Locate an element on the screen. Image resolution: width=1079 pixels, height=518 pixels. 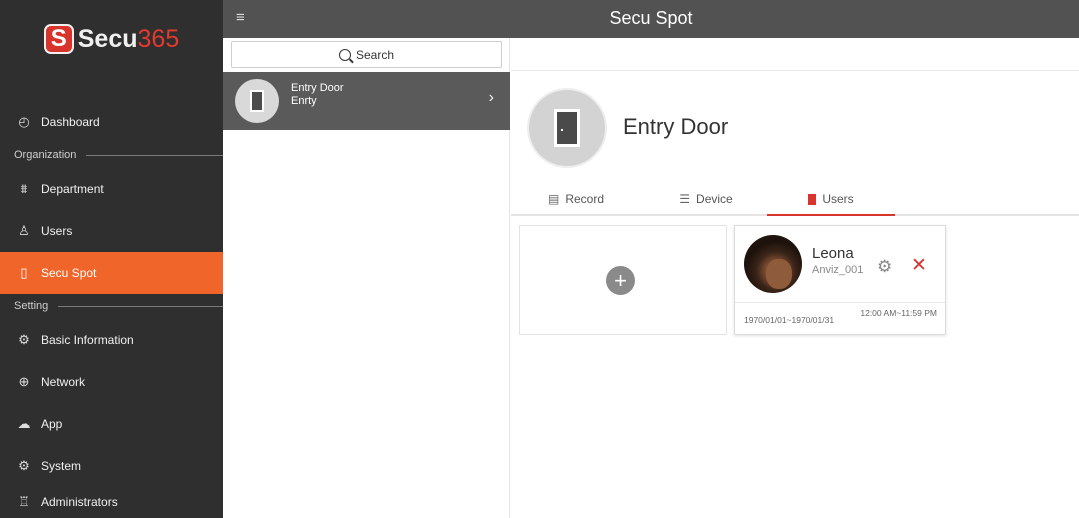
sidebar-item-secu-spot: ▯ Secu Spot is located at coordinates (111, 273).